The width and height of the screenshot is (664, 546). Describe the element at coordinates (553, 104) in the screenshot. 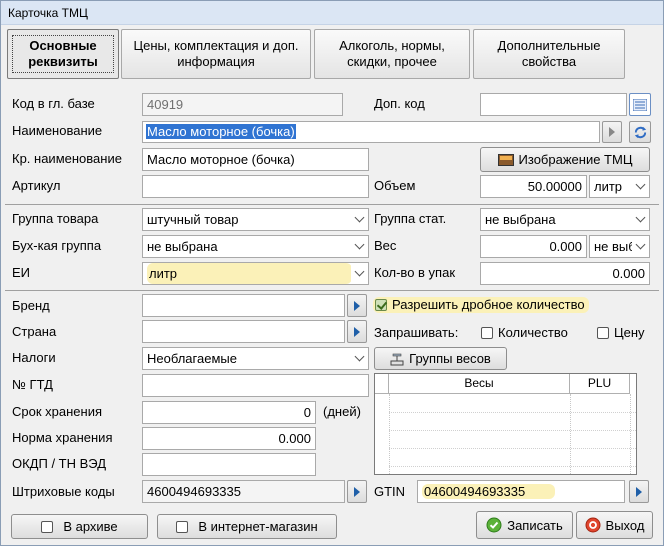

I see `extra-code-field` at that location.